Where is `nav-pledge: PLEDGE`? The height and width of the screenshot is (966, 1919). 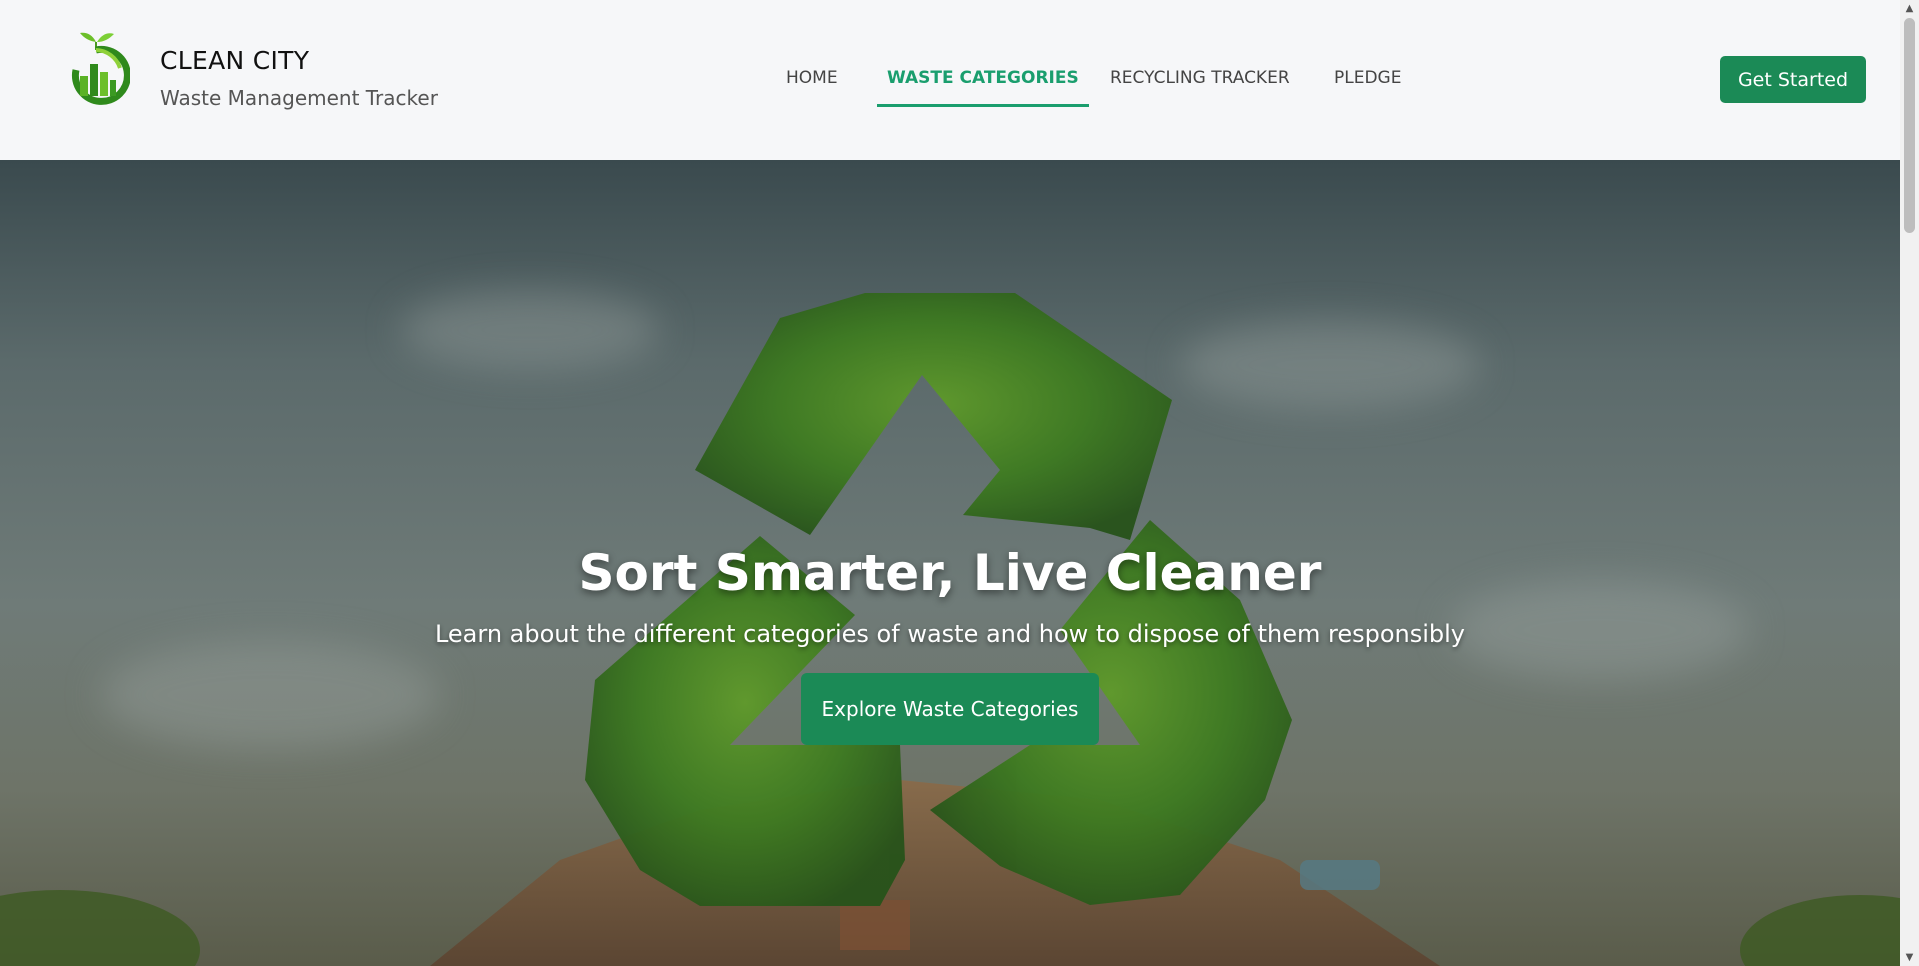
nav-pledge: PLEDGE is located at coordinates (1367, 83).